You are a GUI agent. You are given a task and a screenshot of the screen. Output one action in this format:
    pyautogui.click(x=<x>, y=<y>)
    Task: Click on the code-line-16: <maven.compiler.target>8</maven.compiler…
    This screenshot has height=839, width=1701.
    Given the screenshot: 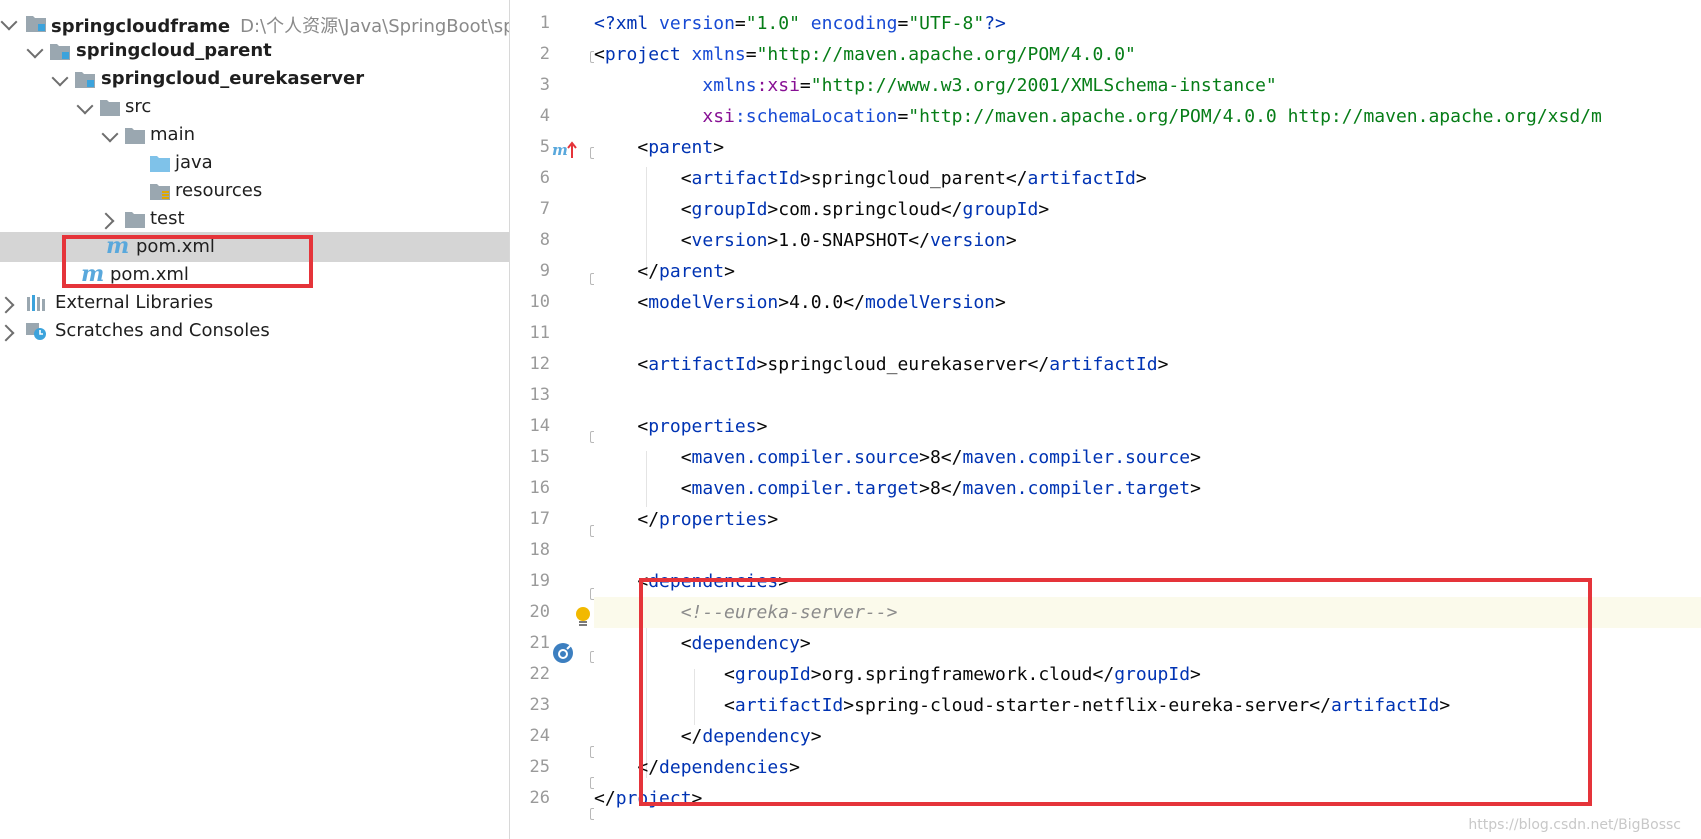 What is the action you would take?
    pyautogui.click(x=940, y=488)
    